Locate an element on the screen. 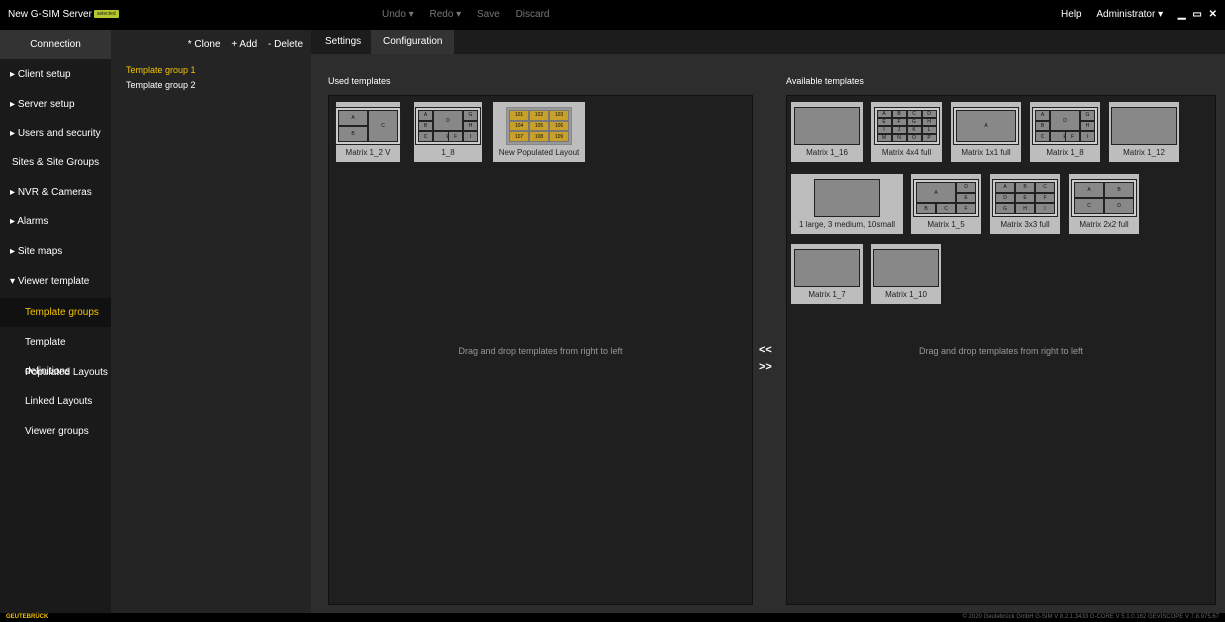  sidebar-item-users-security: ▸ Users and security is located at coordinates (55, 133).